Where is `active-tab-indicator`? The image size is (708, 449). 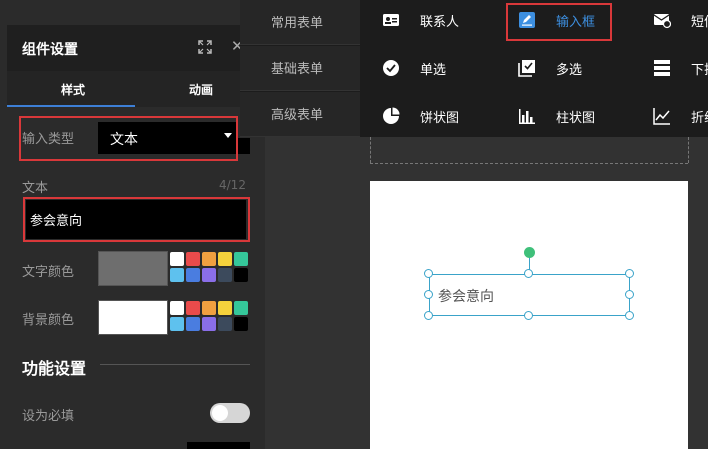 active-tab-indicator is located at coordinates (71, 106).